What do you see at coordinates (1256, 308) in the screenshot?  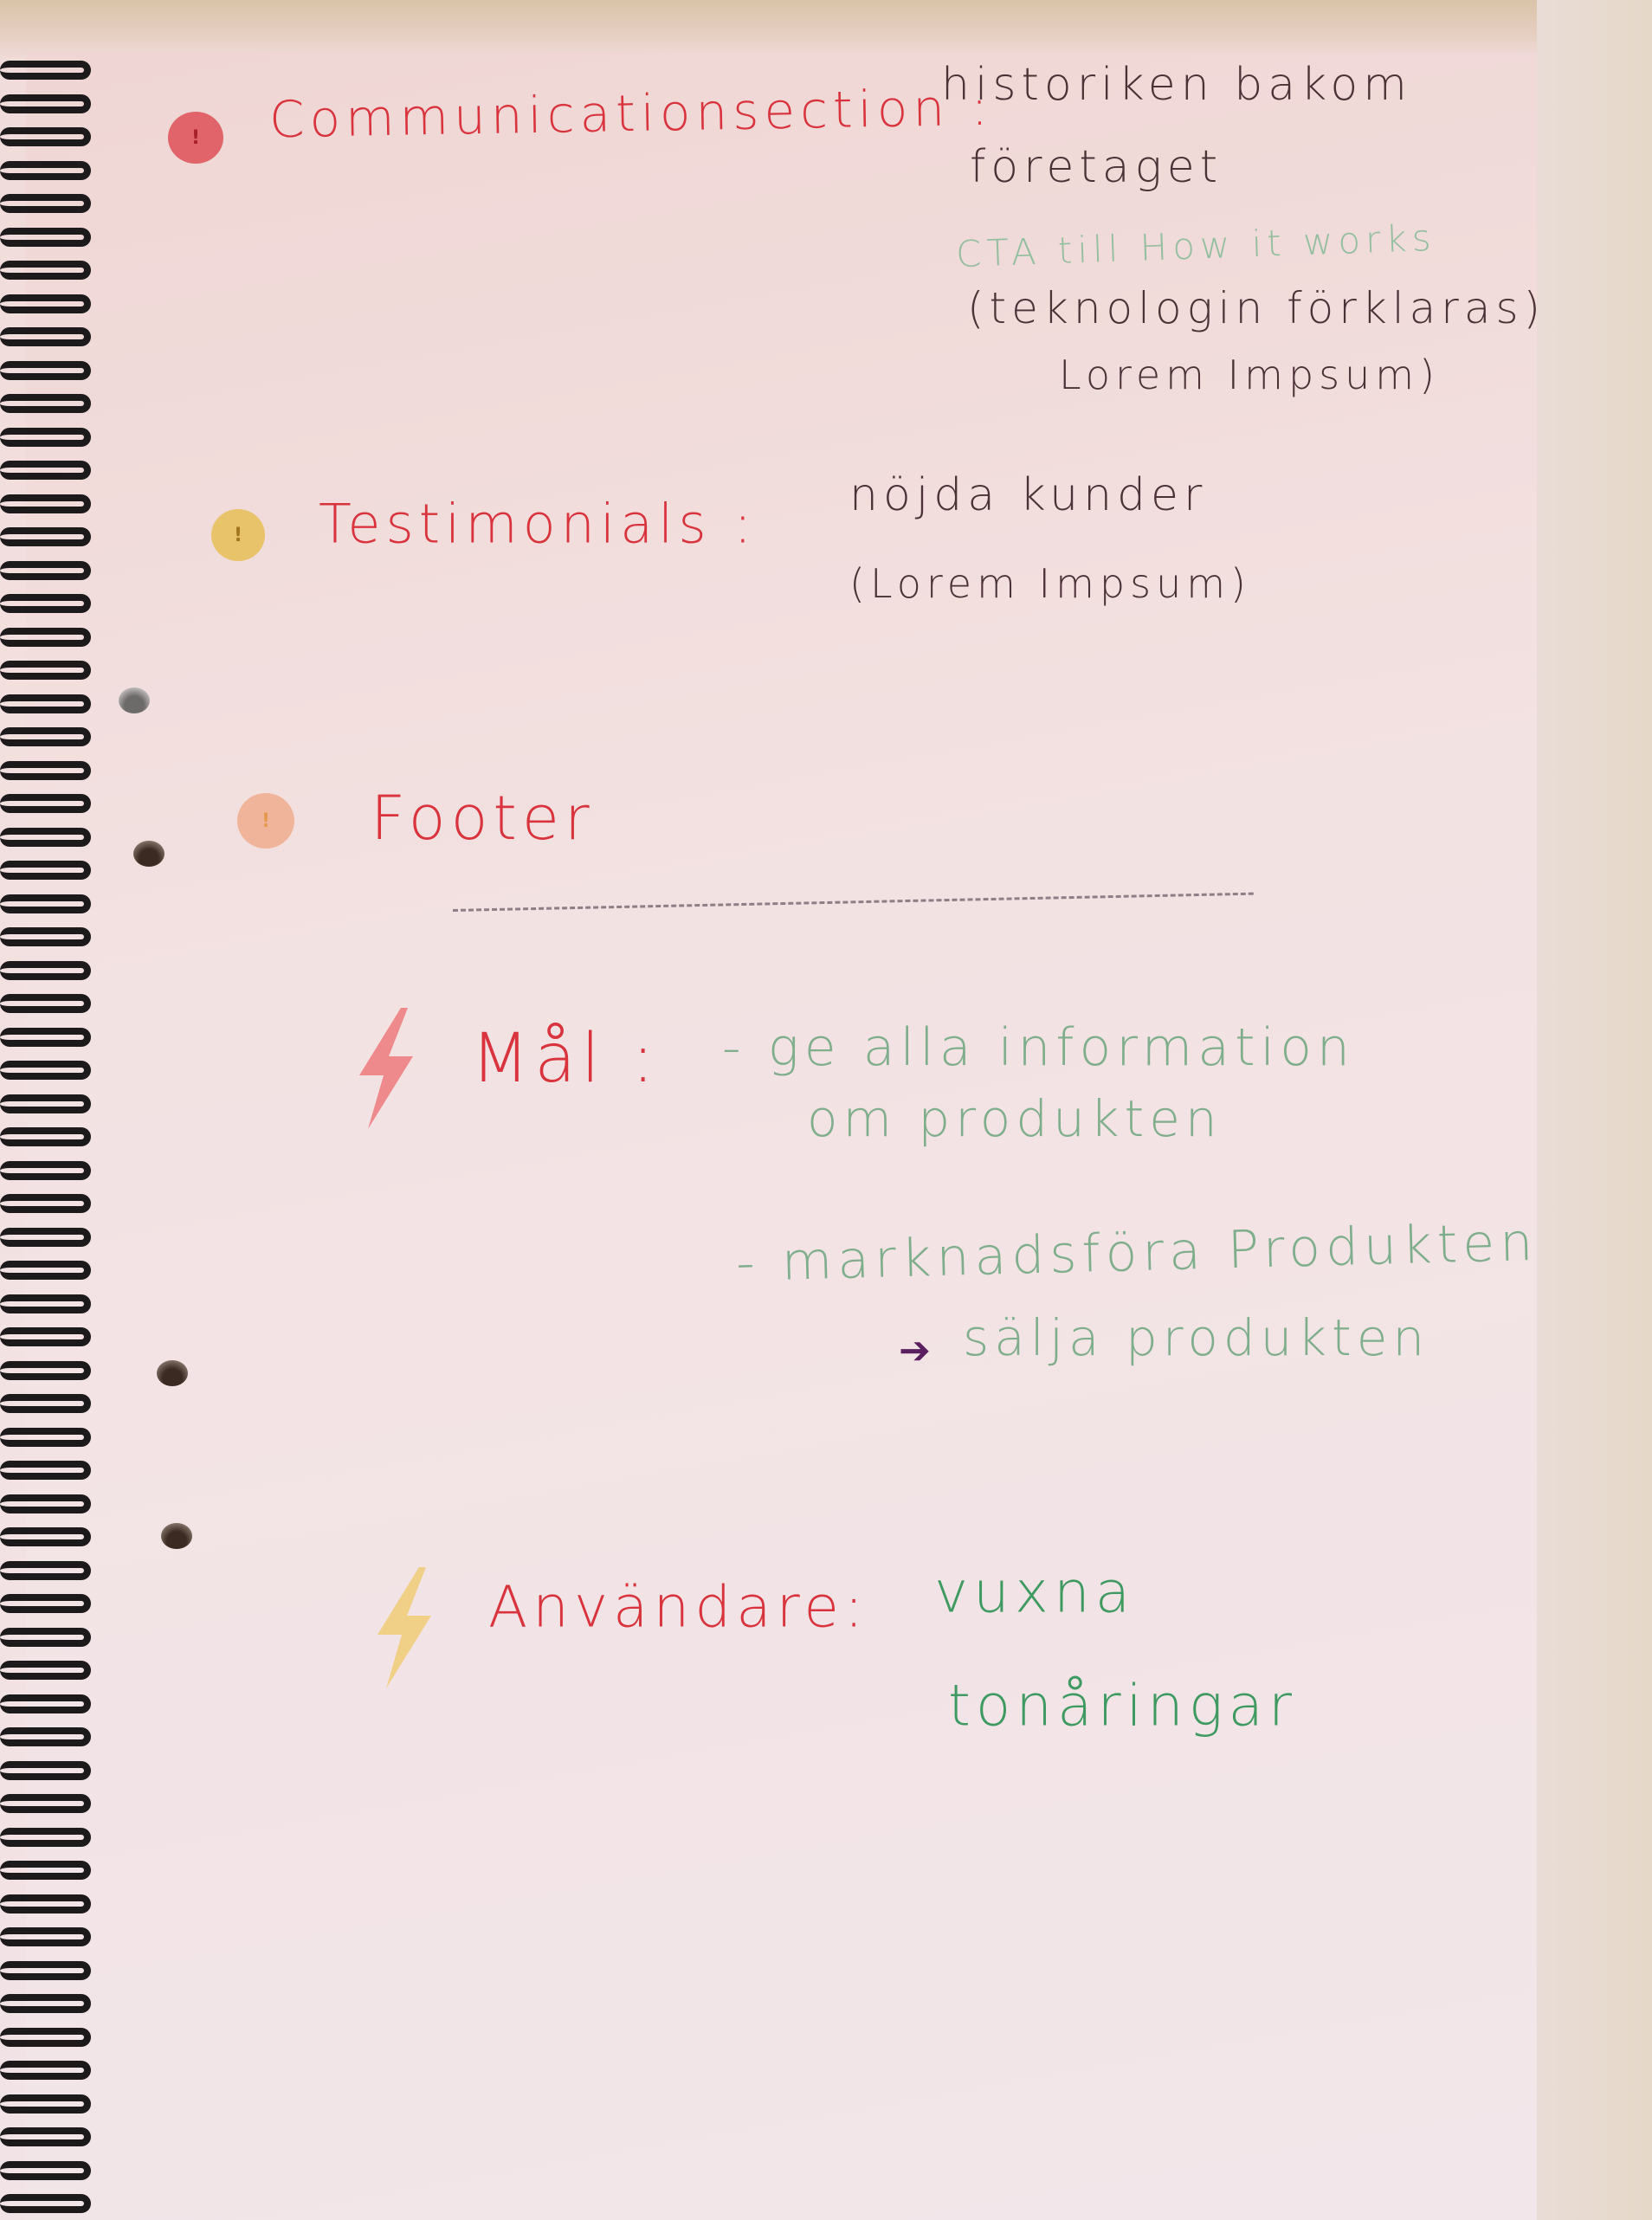 I see `communication-line-4: (teknologin förklaras)` at bounding box center [1256, 308].